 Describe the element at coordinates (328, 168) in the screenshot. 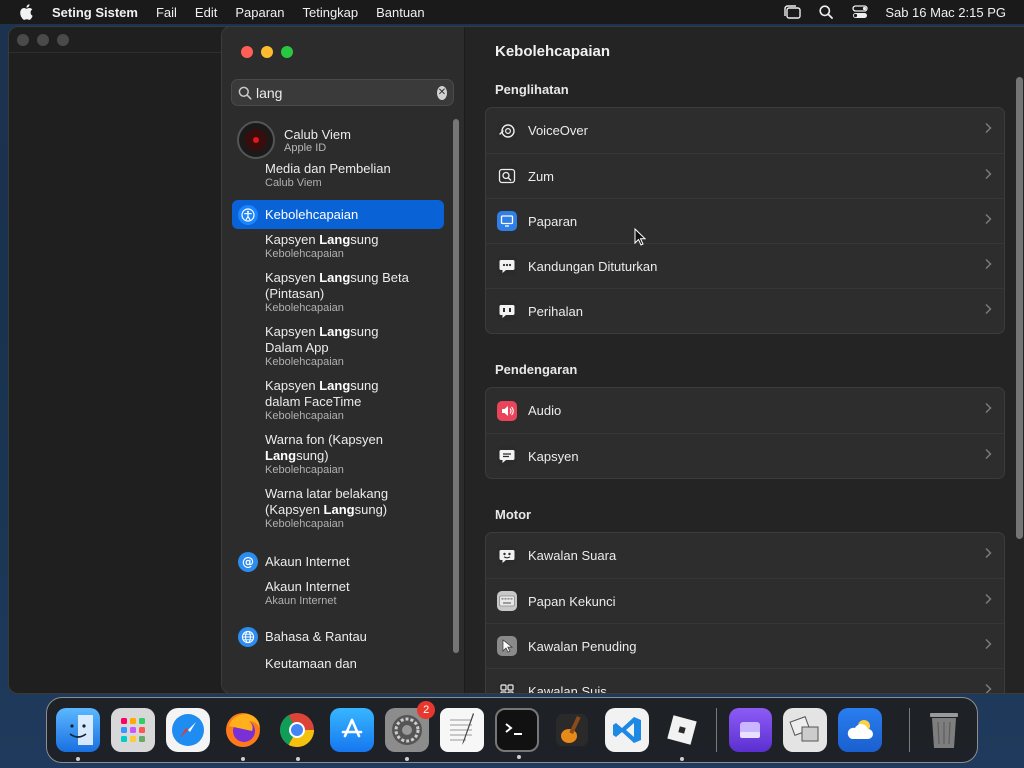

I see `result-title: Media dan Pembelian` at that location.